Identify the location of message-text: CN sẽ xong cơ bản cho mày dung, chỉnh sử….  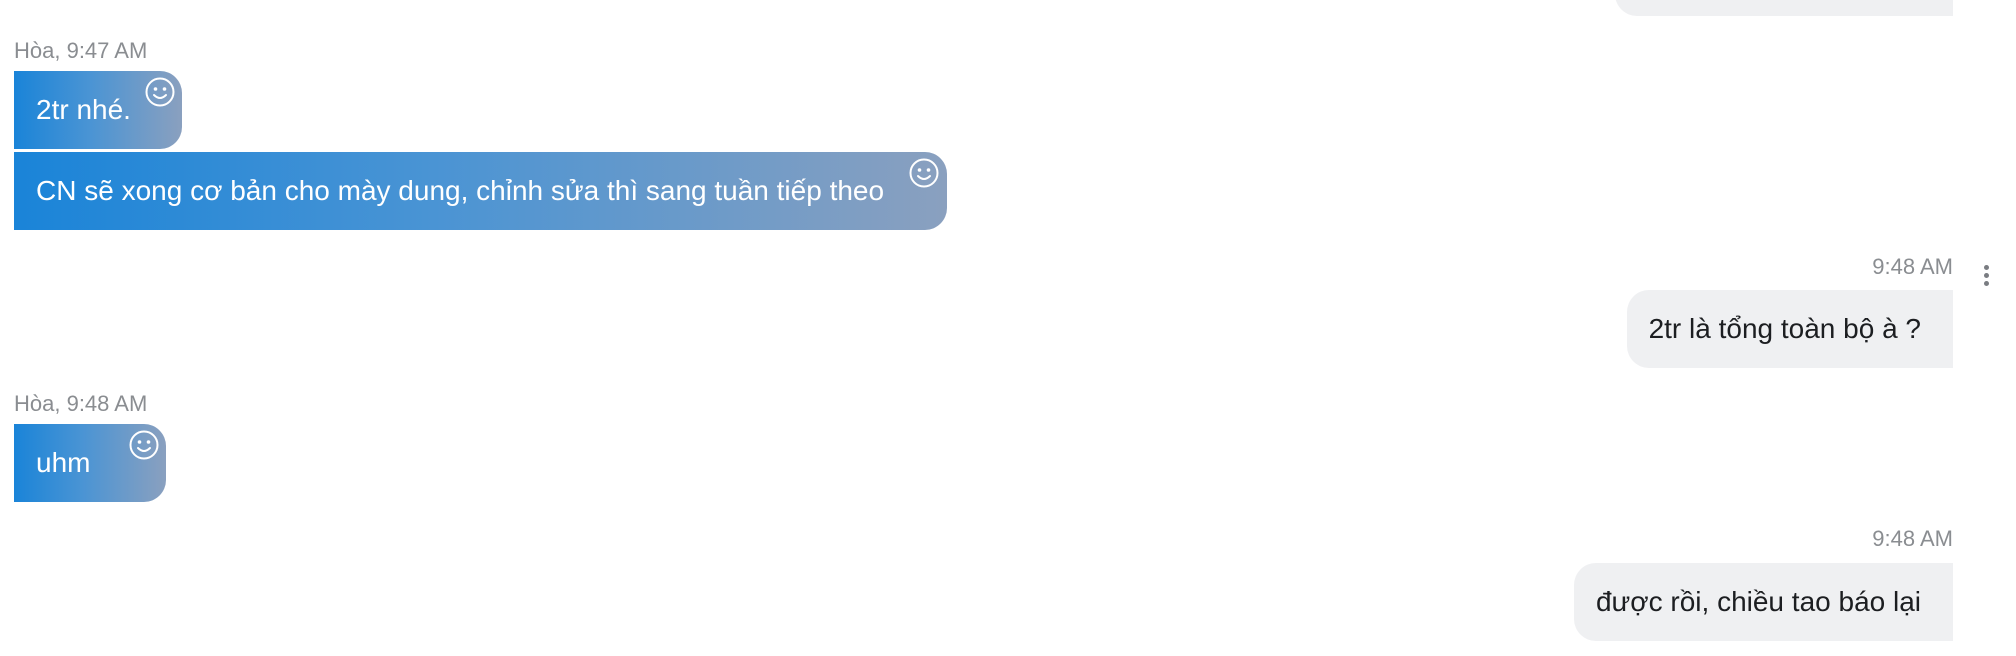
(460, 190).